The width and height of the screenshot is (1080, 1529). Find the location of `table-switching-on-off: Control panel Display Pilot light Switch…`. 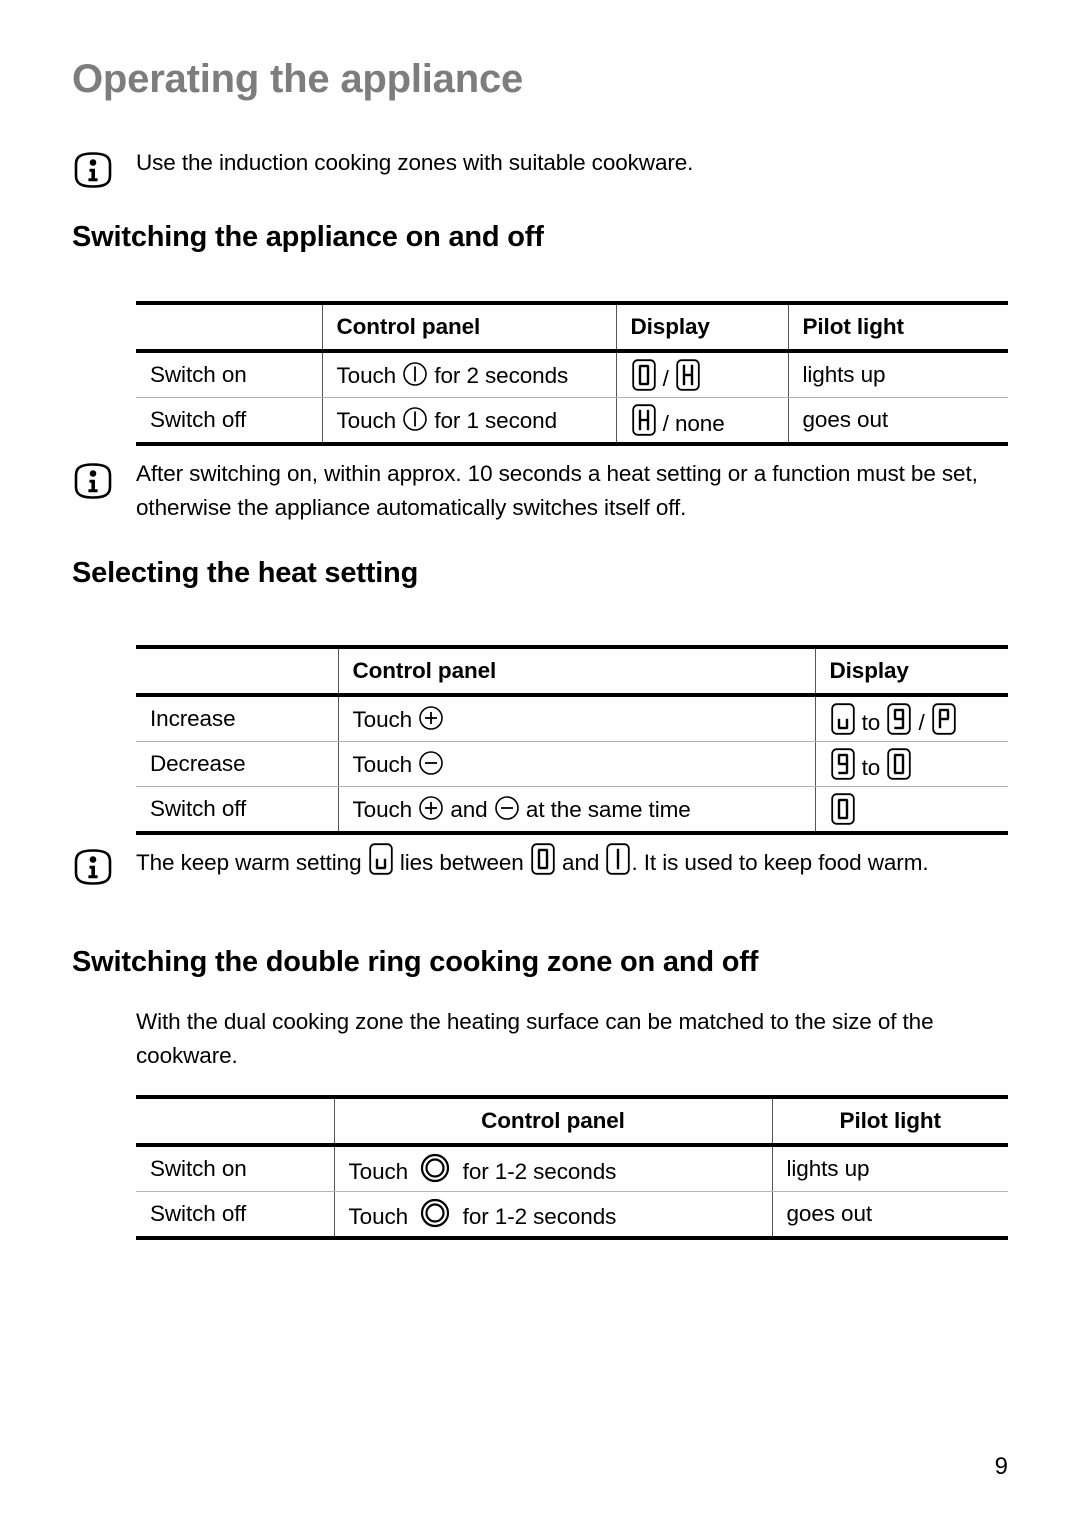

table-switching-on-off: Control panel Display Pilot light Switch… is located at coordinates (572, 373).